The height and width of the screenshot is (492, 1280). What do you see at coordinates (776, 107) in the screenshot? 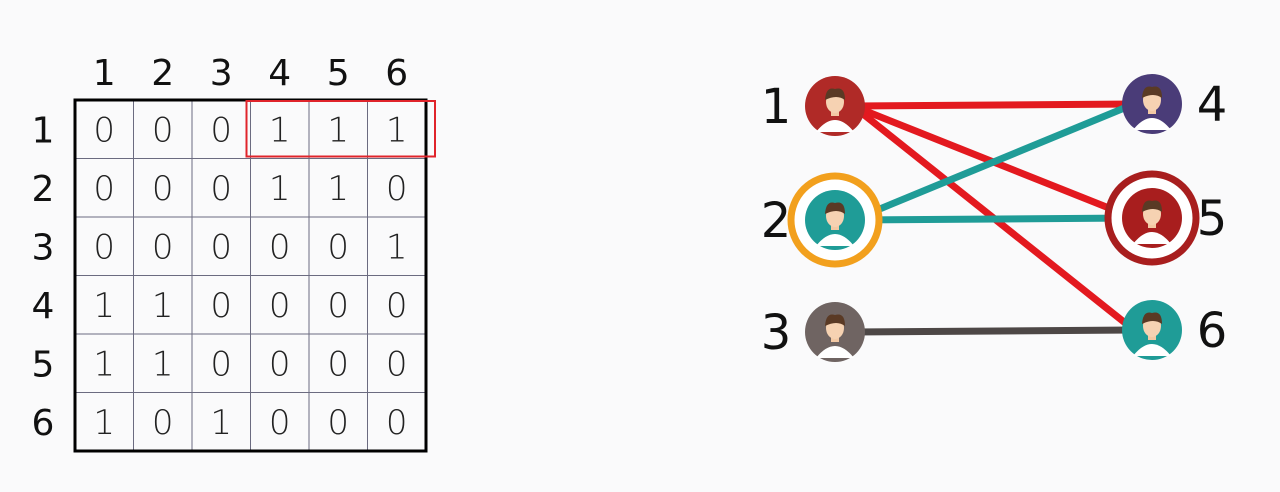
I see `node-label: 1` at bounding box center [776, 107].